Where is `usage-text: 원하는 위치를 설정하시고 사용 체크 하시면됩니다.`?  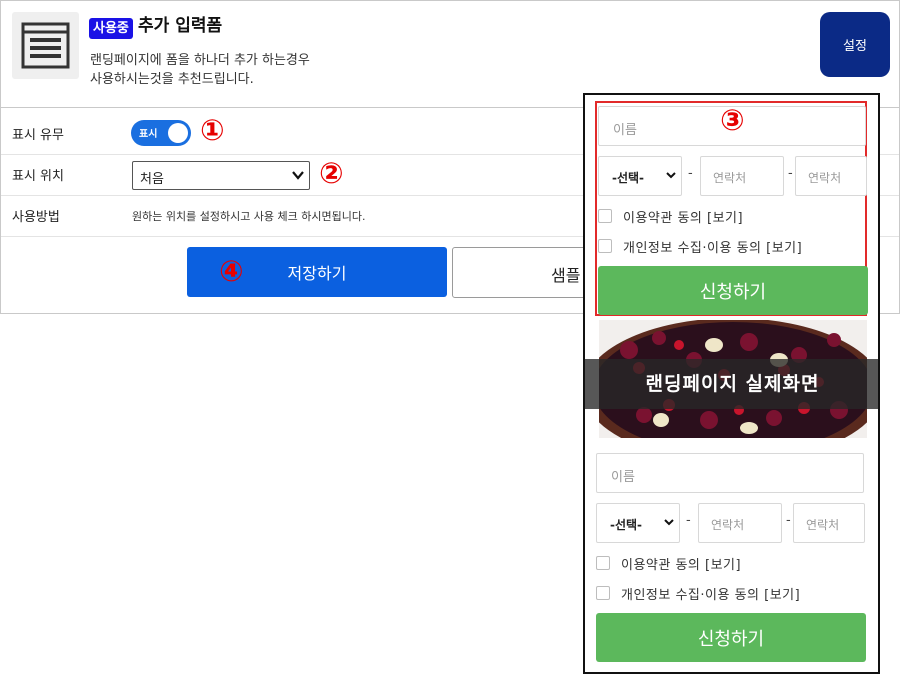 usage-text: 원하는 위치를 설정하시고 사용 체크 하시면됩니다. is located at coordinates (249, 216).